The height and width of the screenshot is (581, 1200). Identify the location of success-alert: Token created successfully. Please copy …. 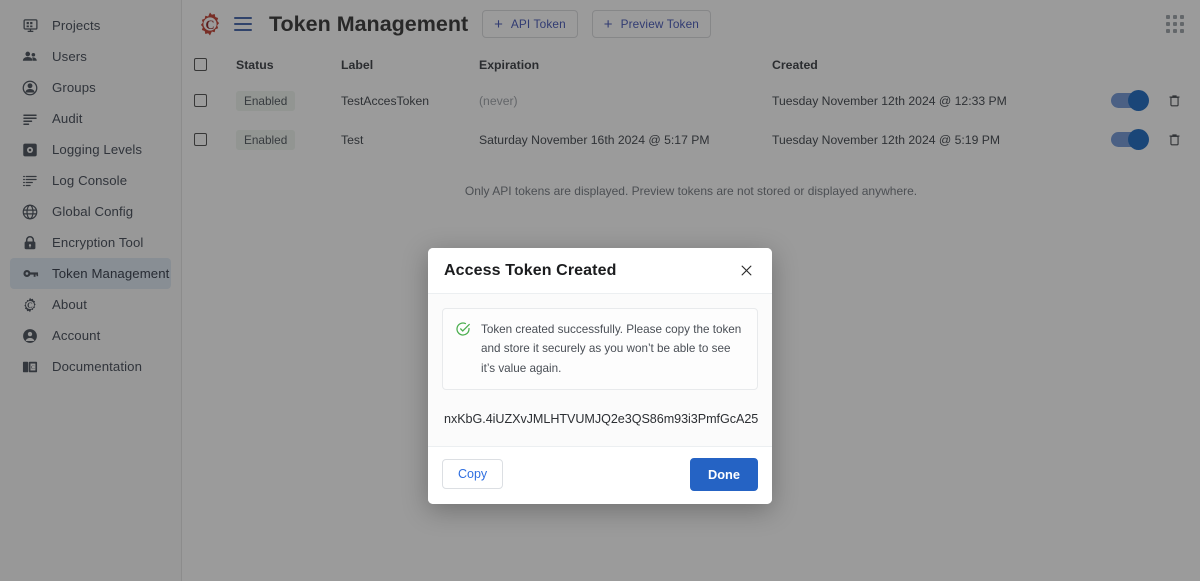
(600, 349).